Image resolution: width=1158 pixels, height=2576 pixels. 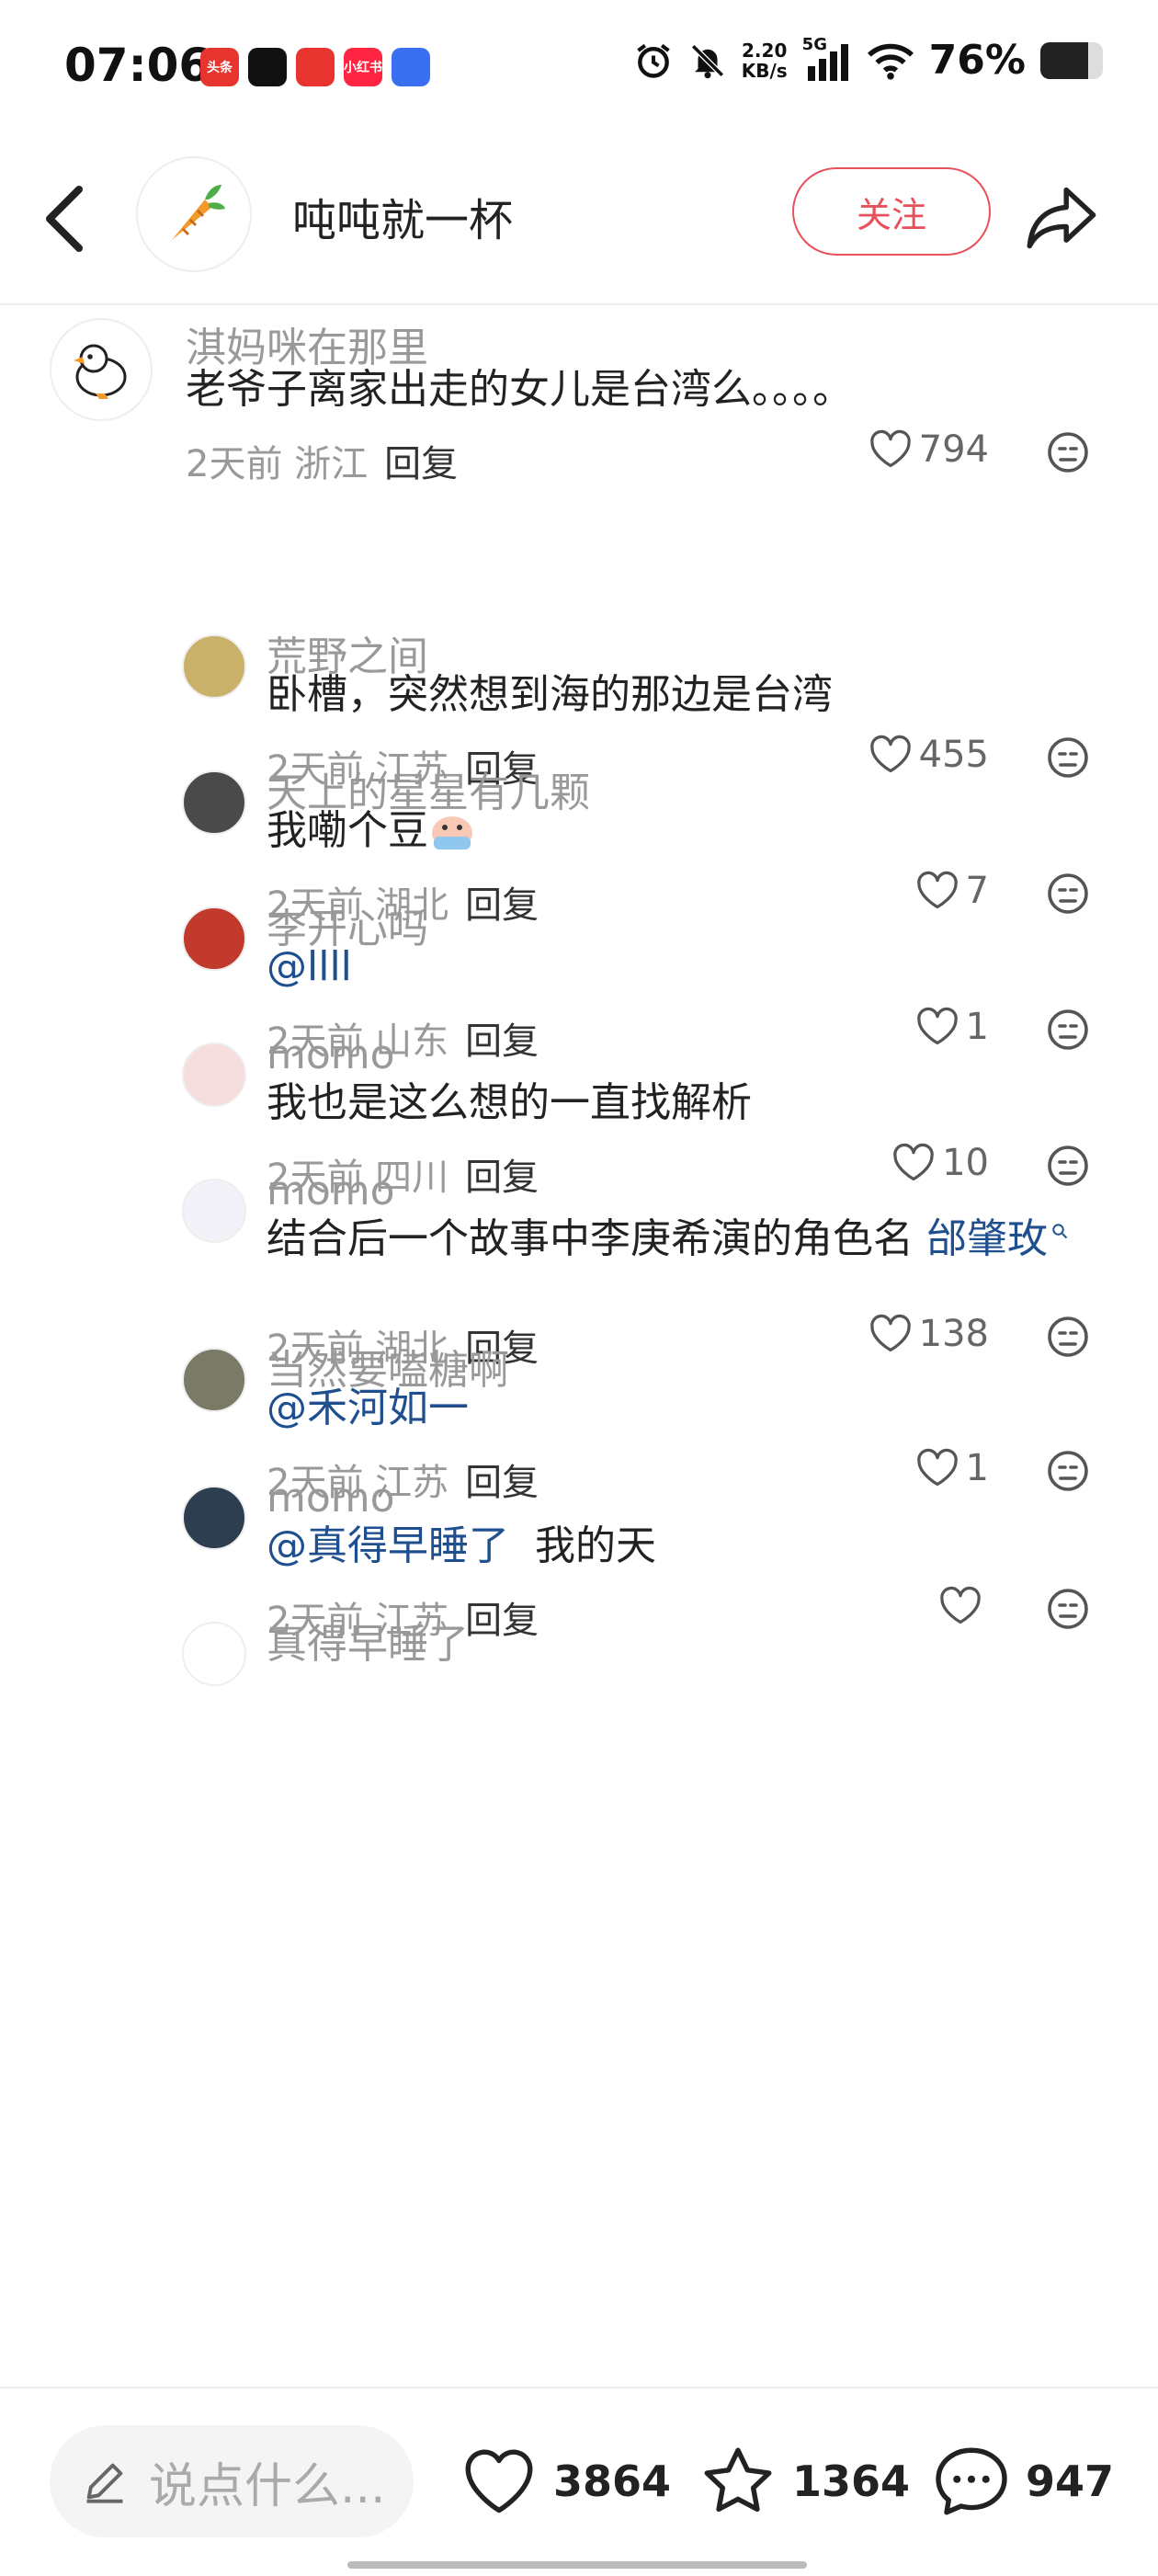 What do you see at coordinates (977, 60) in the screenshot?
I see `battery-percentage: 76%` at bounding box center [977, 60].